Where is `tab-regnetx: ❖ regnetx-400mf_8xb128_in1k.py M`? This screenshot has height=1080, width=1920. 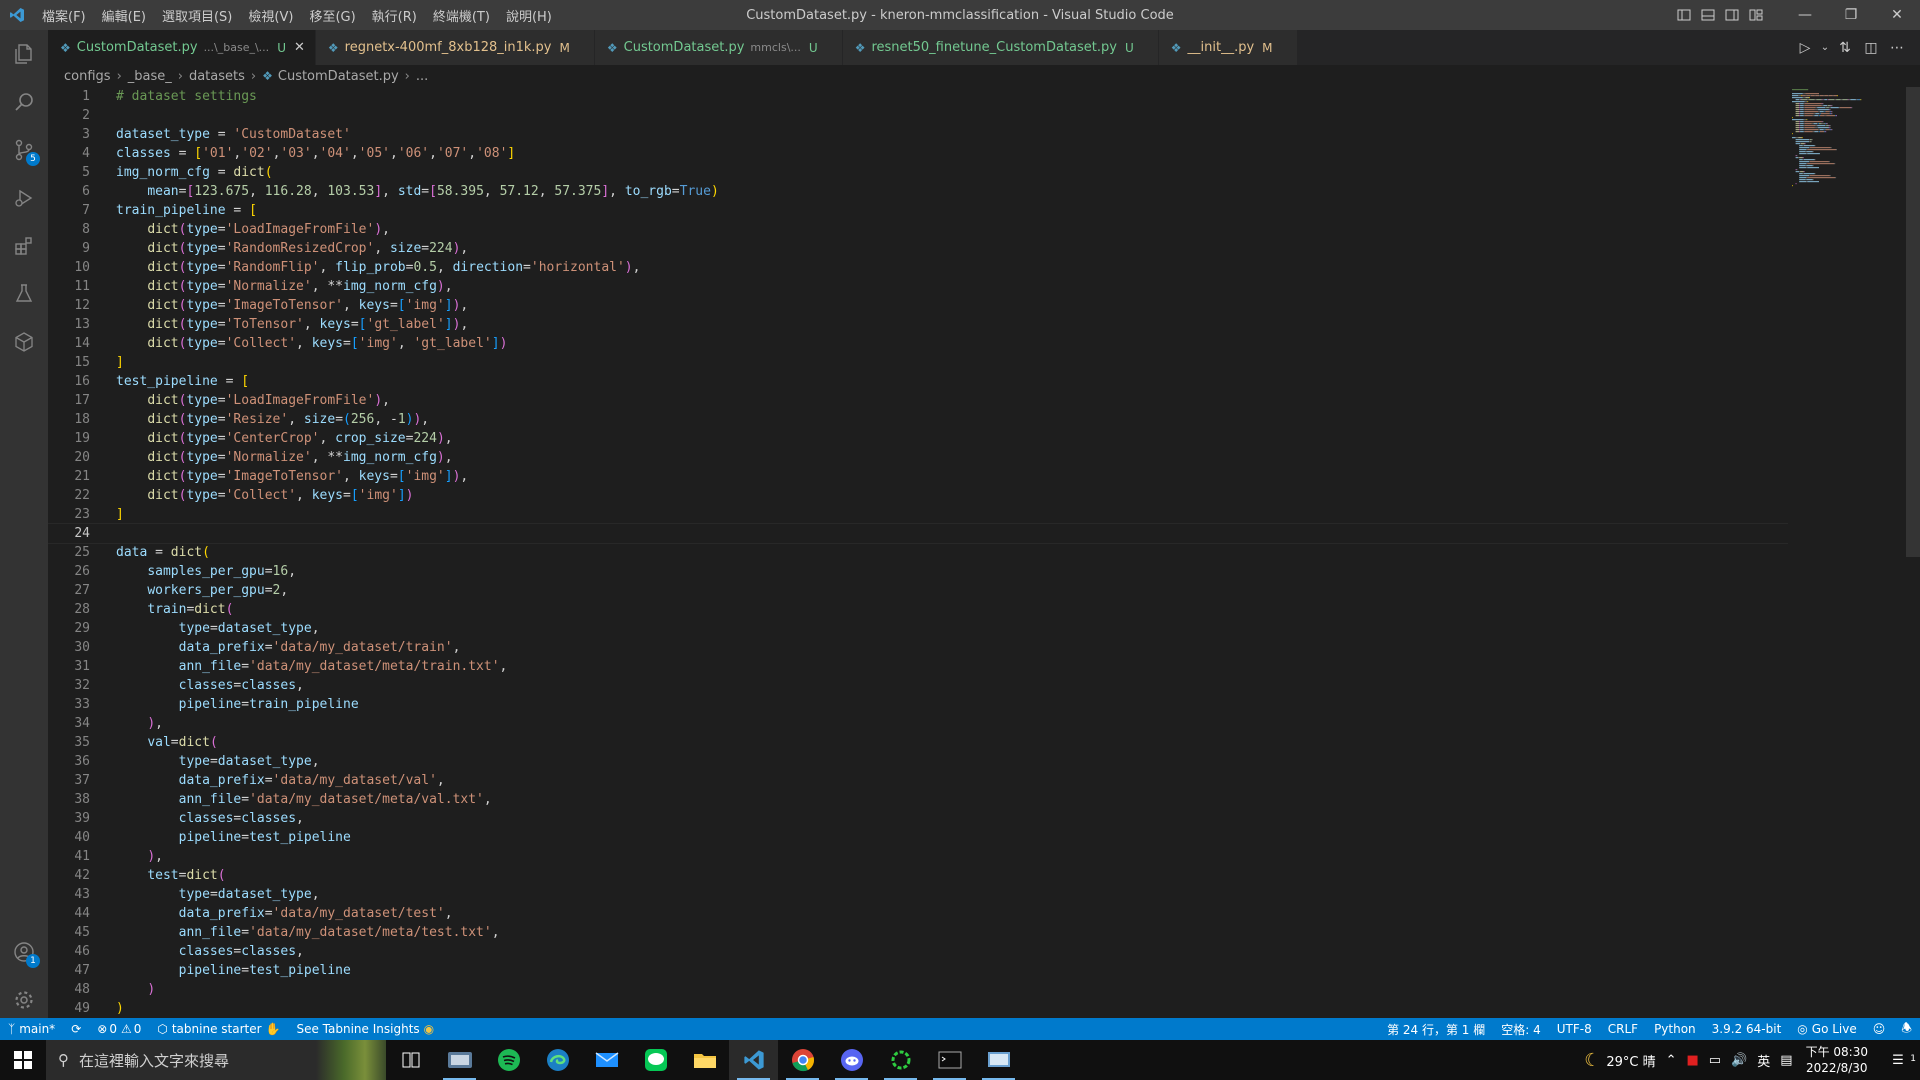 tab-regnetx: ❖ regnetx-400mf_8xb128_in1k.py M is located at coordinates (455, 47).